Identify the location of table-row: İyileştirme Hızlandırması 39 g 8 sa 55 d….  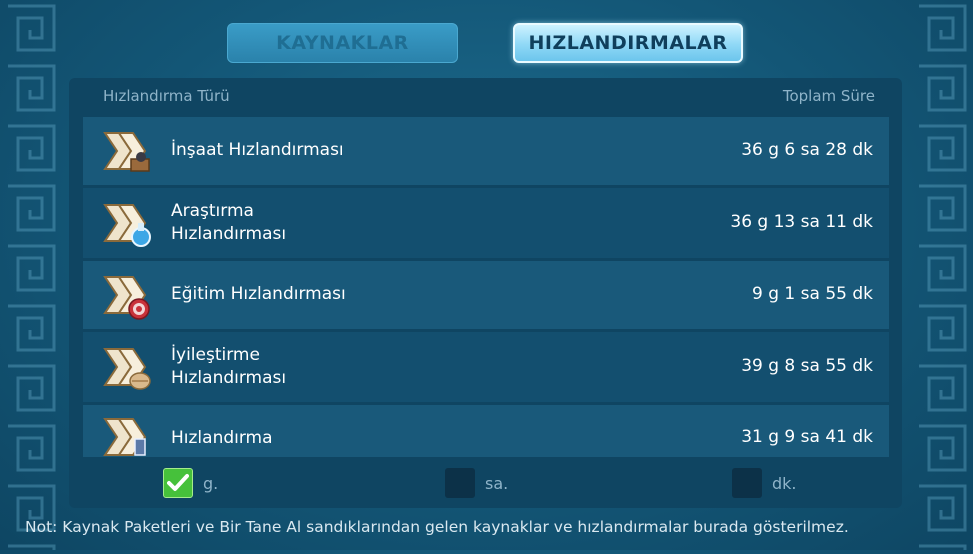
(486, 367).